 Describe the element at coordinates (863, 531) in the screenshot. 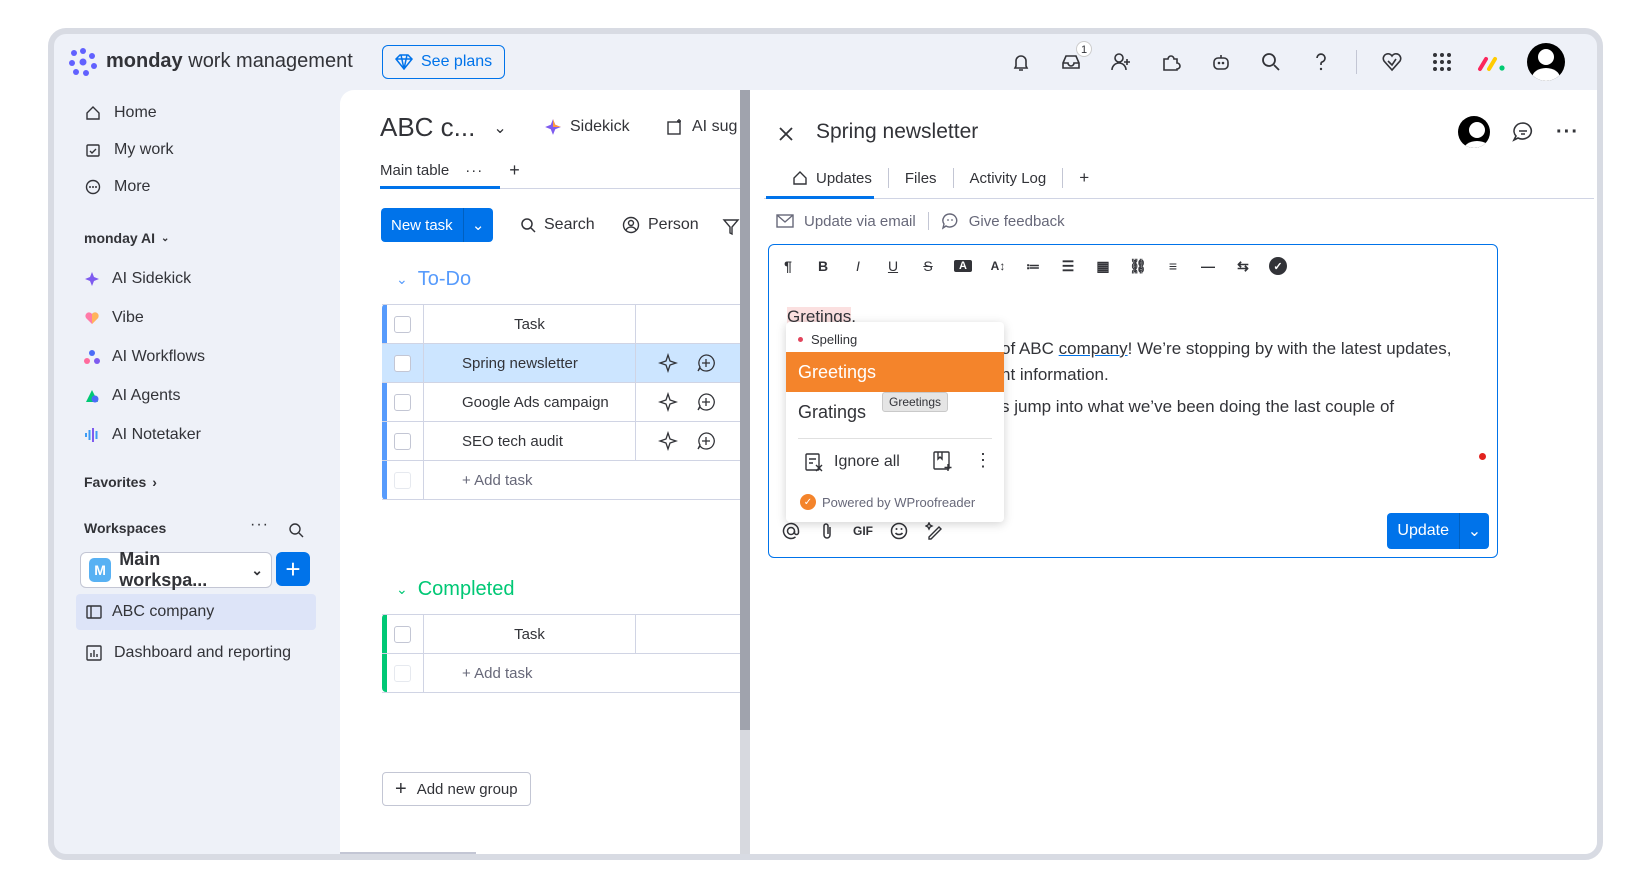

I see `gif-button: GIF` at that location.